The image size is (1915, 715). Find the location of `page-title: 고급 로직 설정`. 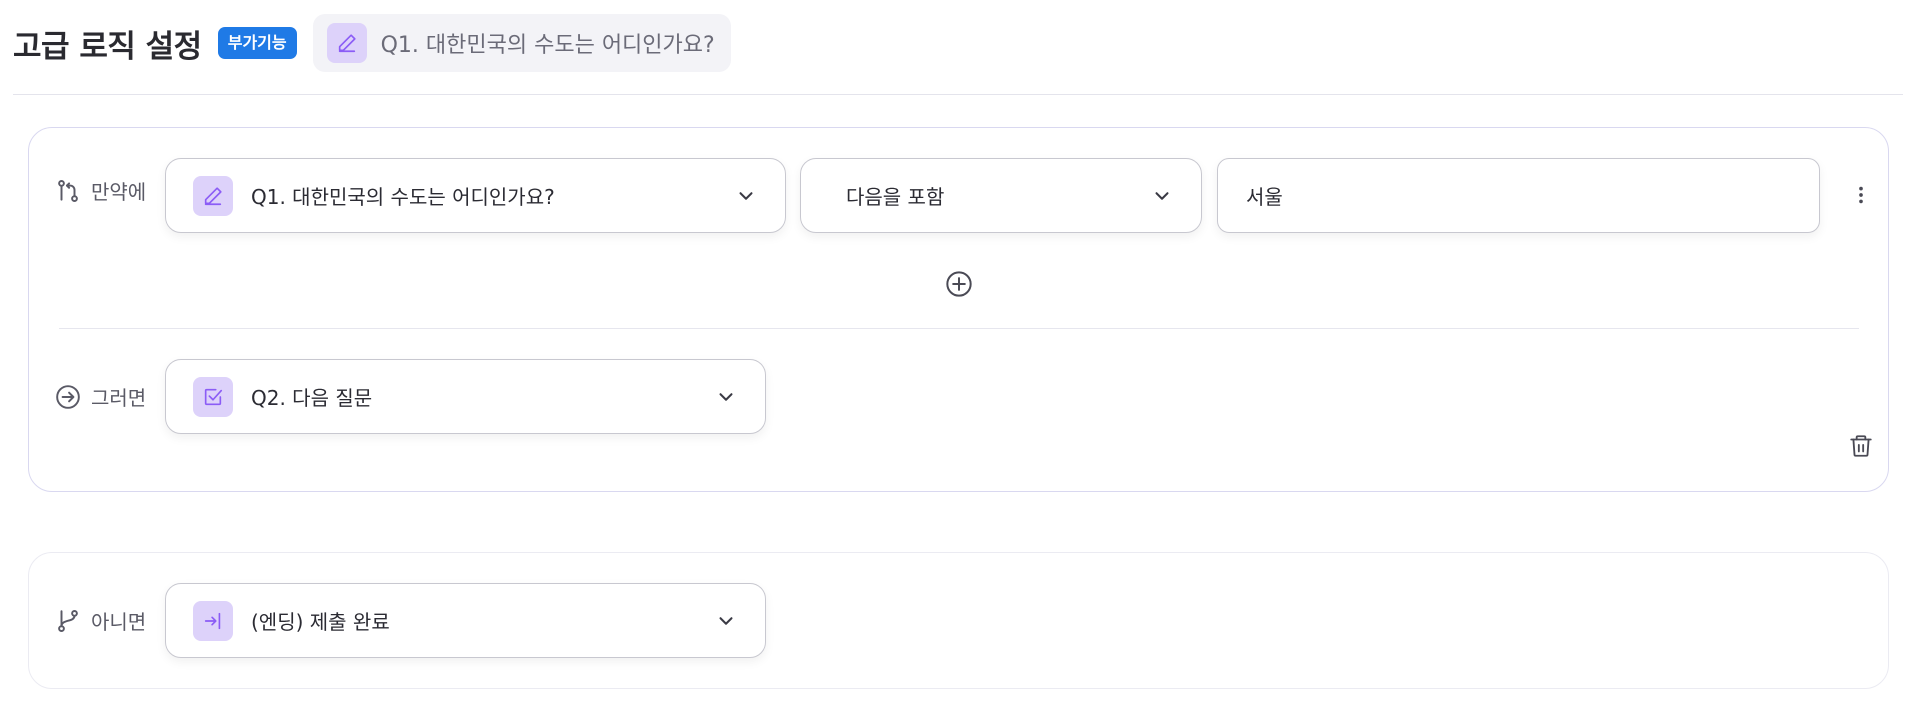

page-title: 고급 로직 설정 is located at coordinates (107, 46).